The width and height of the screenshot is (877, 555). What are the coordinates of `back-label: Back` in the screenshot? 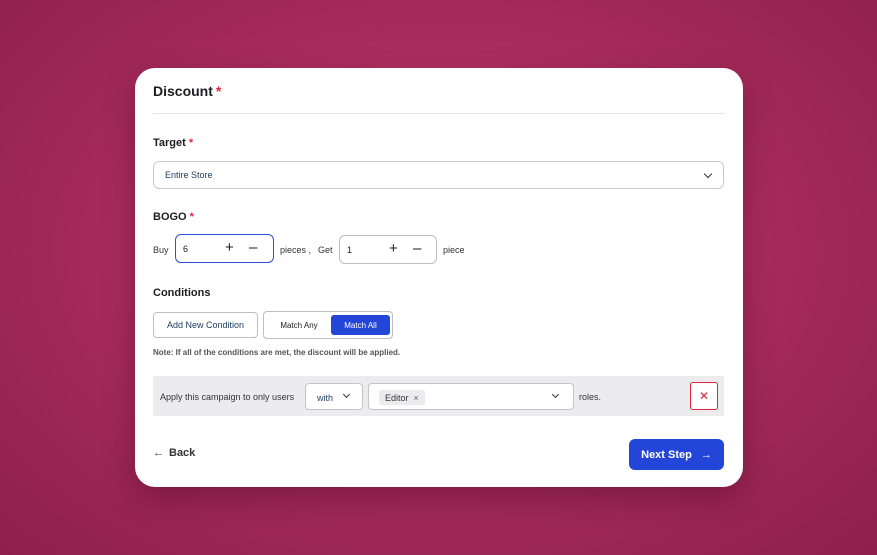 It's located at (182, 453).